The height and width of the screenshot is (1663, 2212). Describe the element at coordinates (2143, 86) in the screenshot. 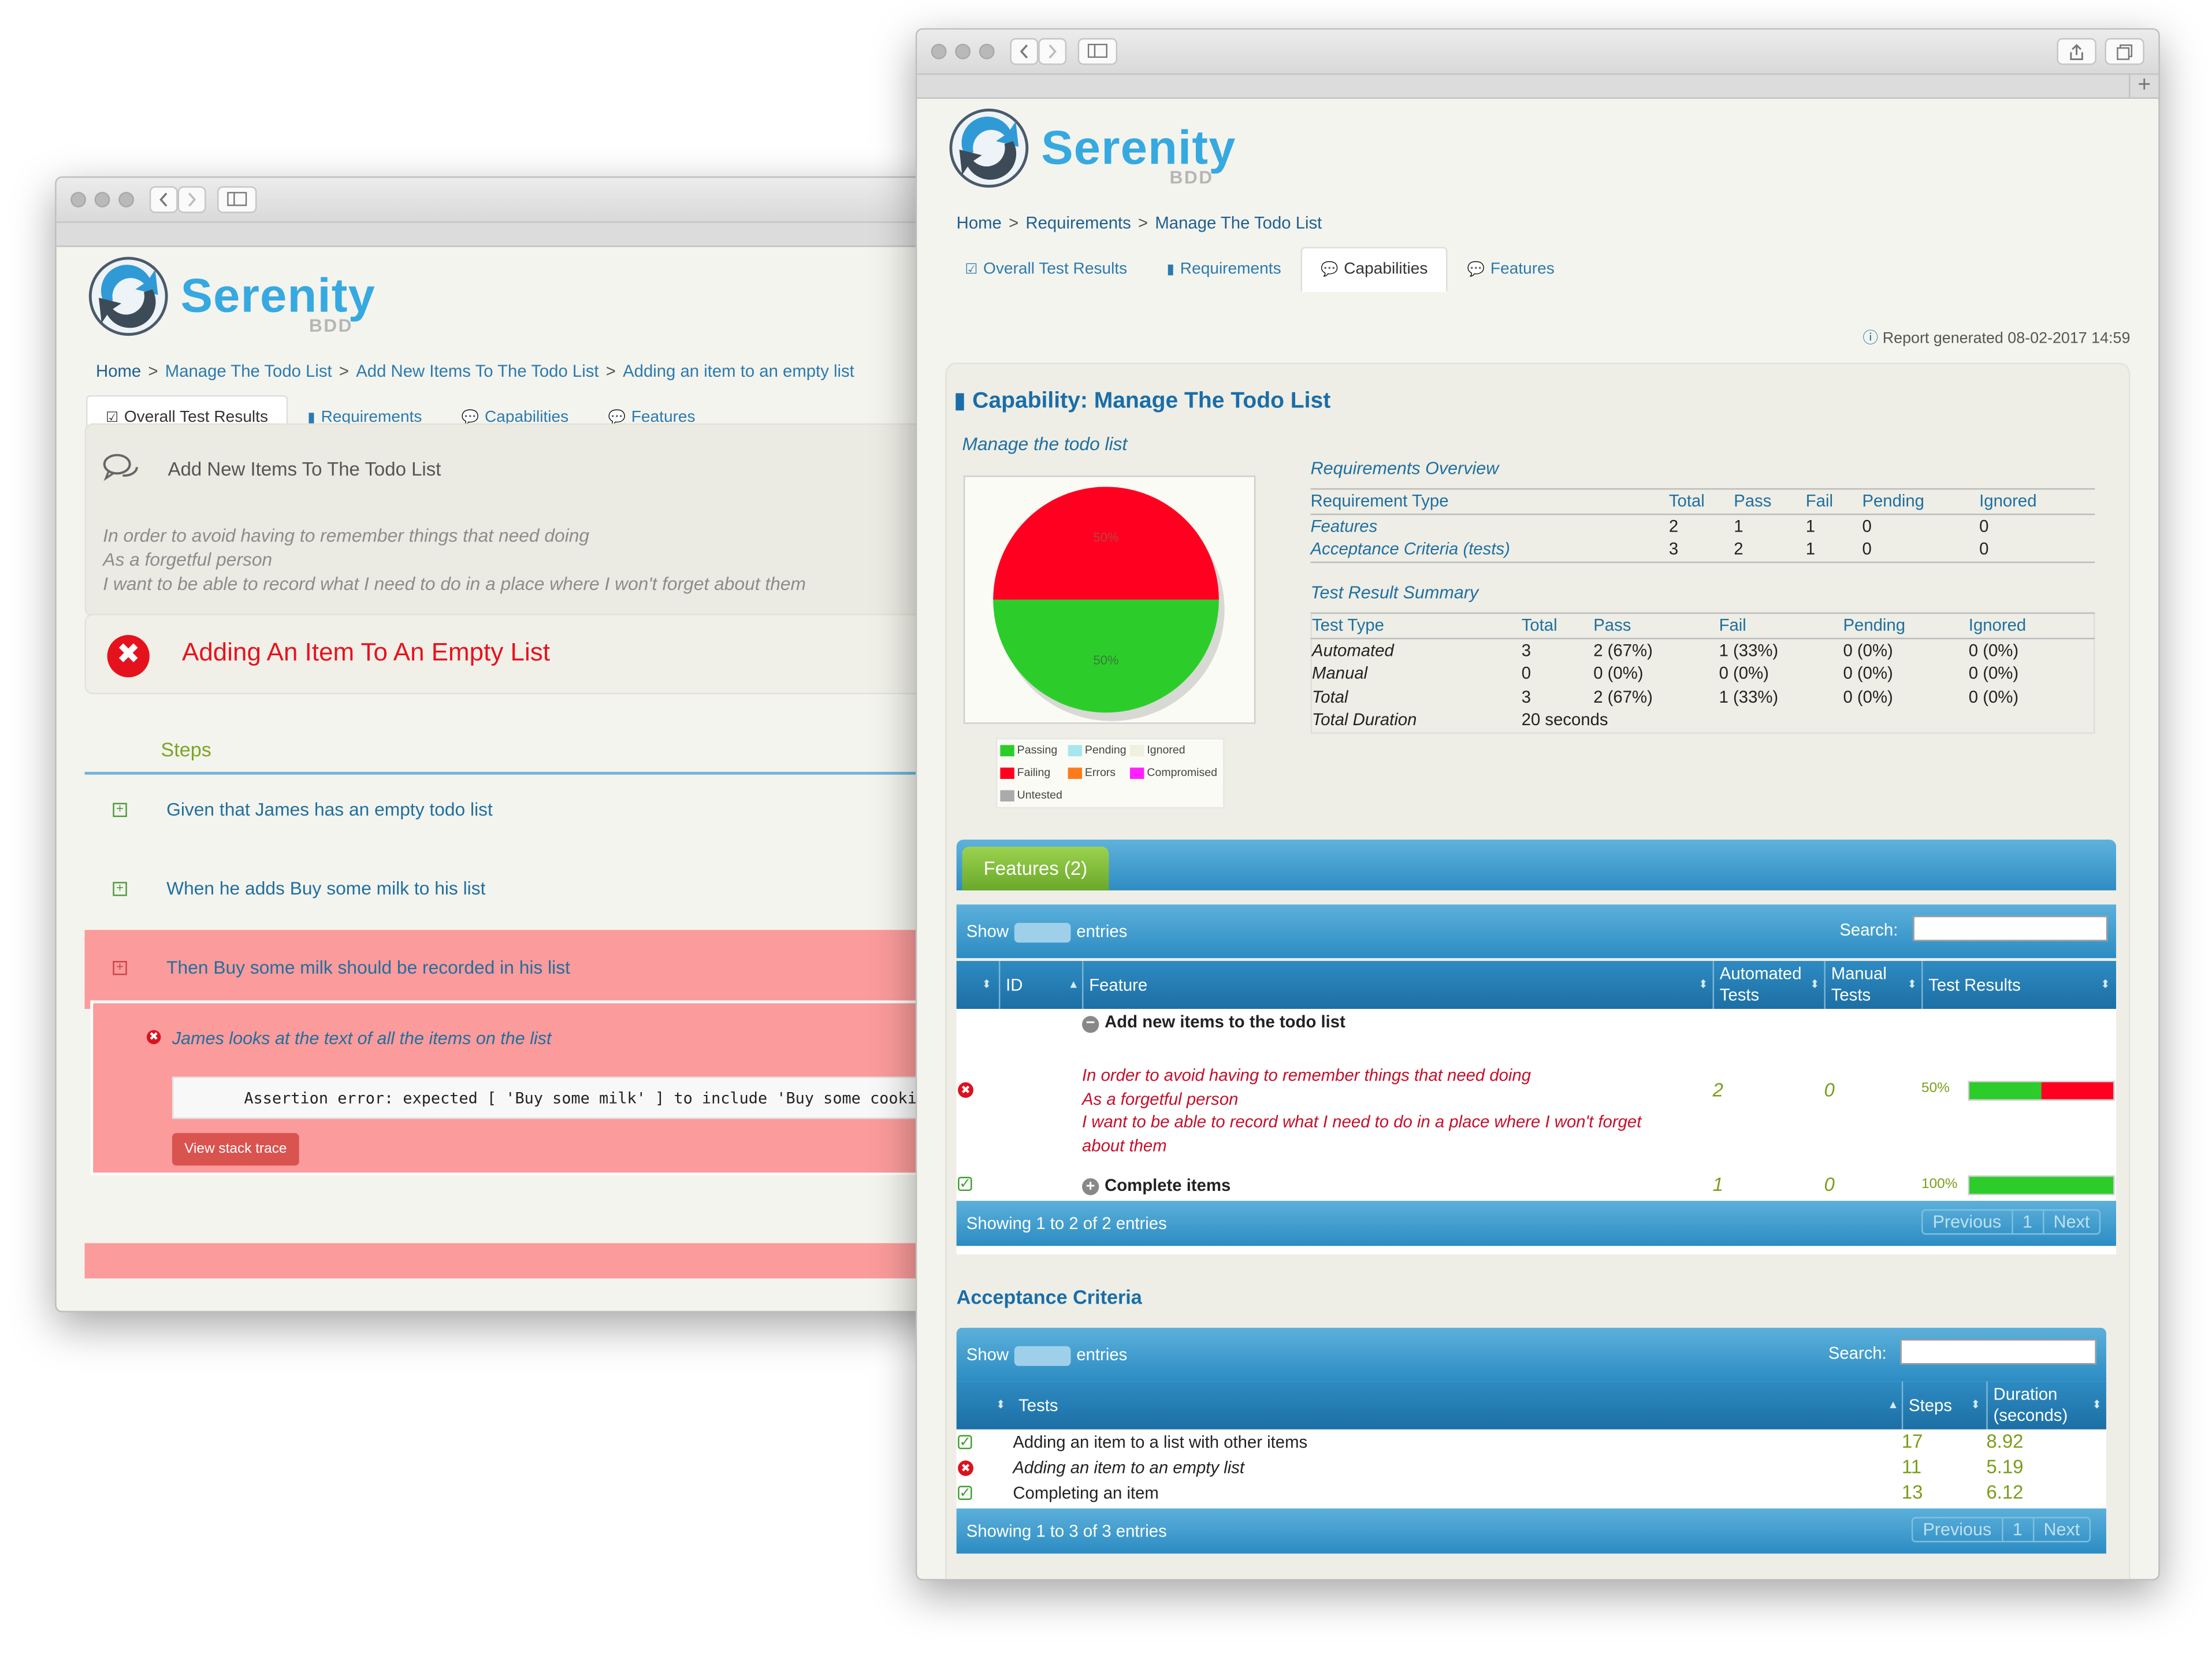

I see `new-tab-button: +` at that location.